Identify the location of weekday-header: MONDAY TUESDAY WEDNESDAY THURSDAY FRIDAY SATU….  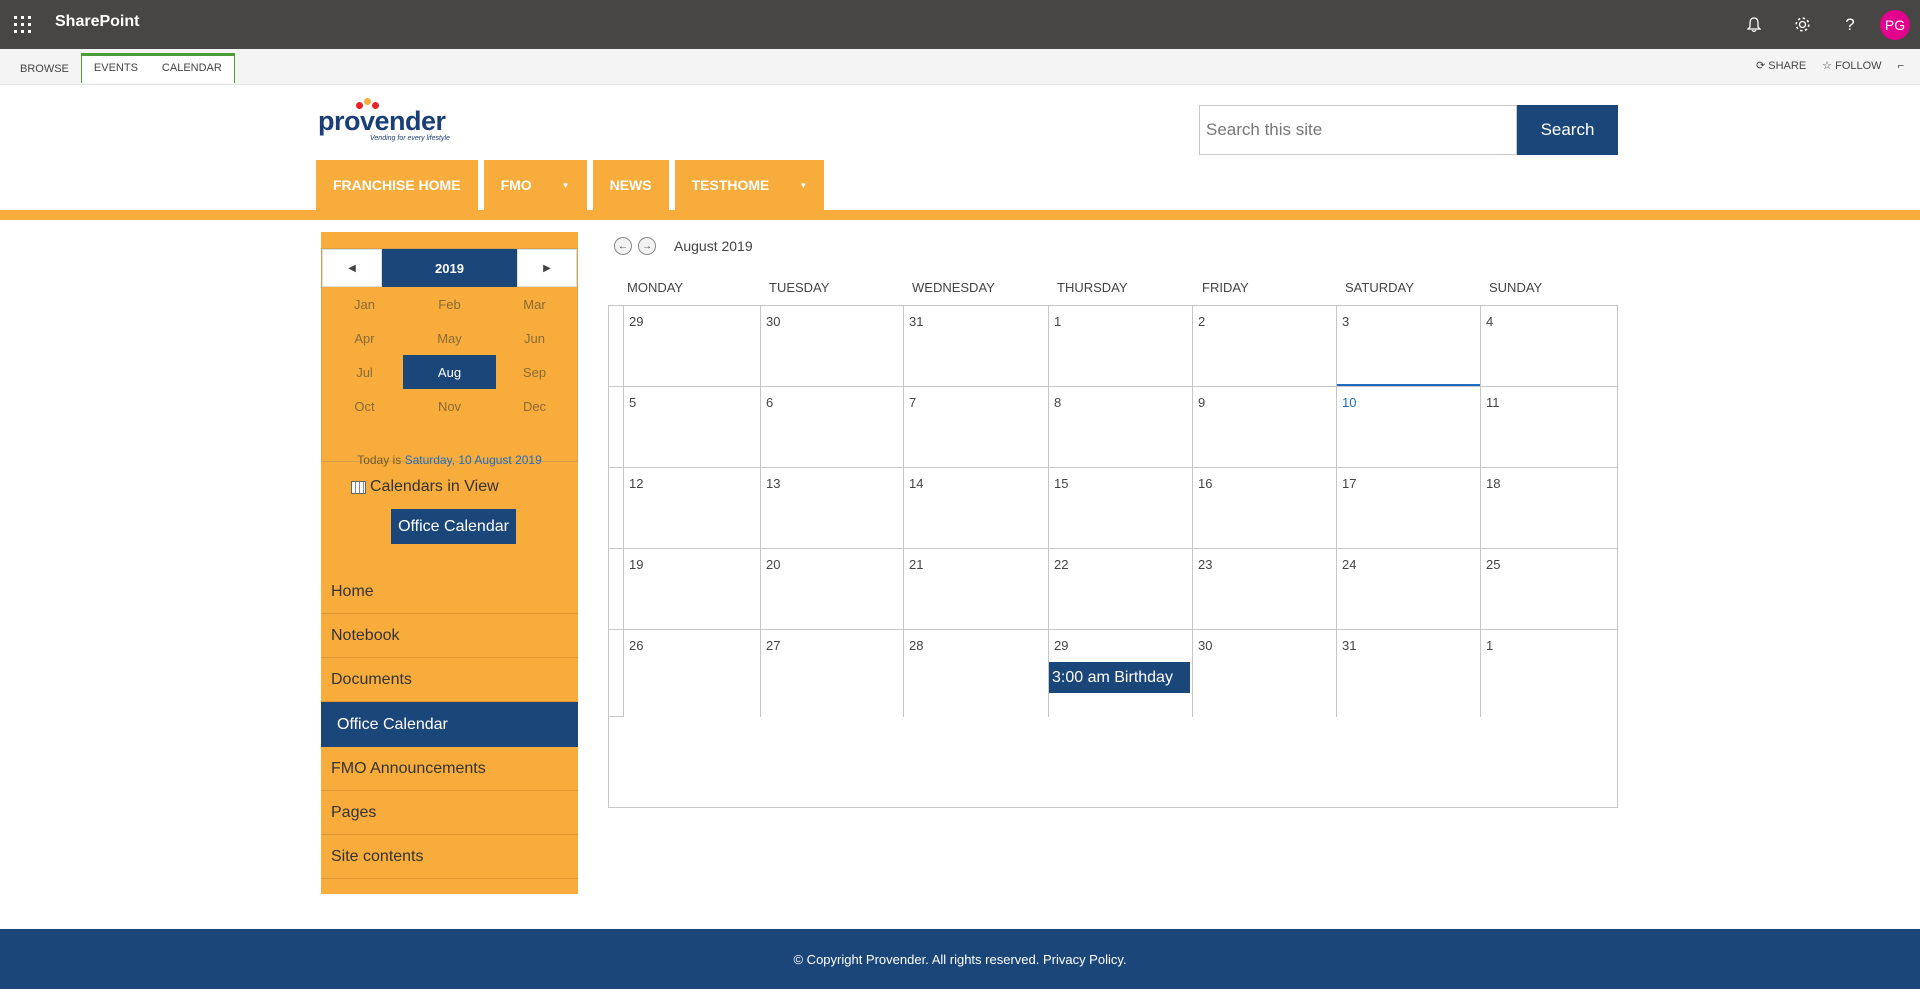
(1113, 293).